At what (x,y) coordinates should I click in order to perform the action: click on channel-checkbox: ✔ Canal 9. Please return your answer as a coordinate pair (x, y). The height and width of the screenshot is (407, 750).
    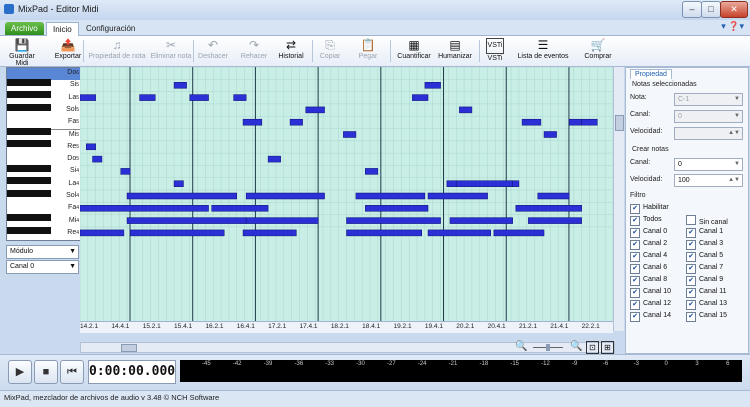
    Looking at the image, I should click on (704, 280).